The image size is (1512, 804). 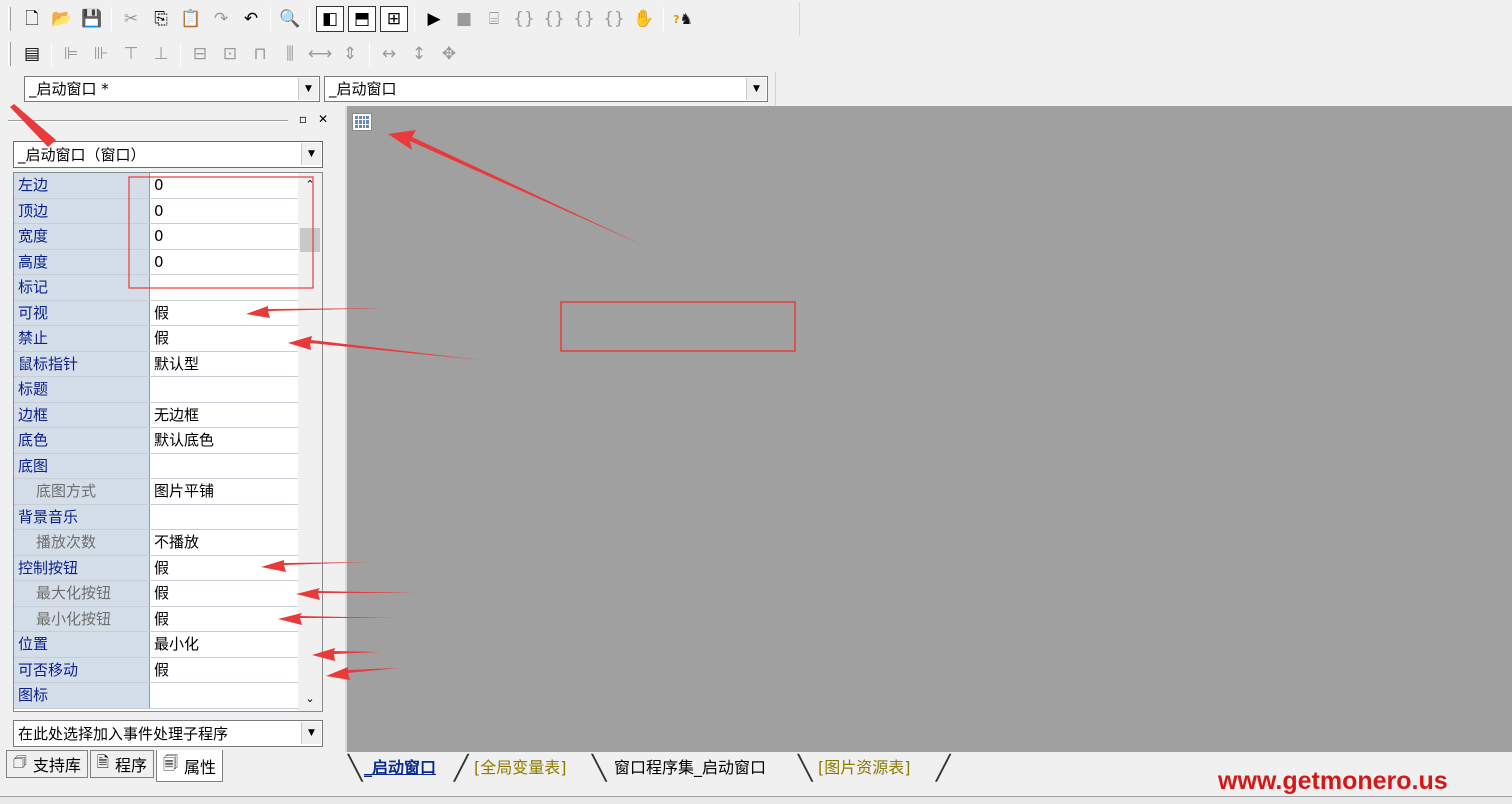 I want to click on close-icon: ✕, so click(x=323, y=119).